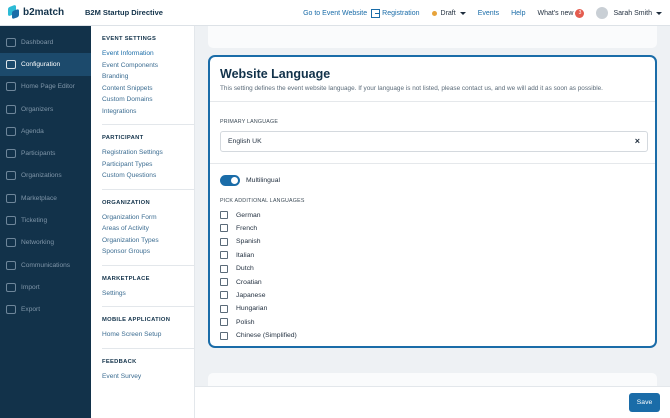 Image resolution: width=670 pixels, height=418 pixels. What do you see at coordinates (237, 322) in the screenshot?
I see `language-option-polish: Polish` at bounding box center [237, 322].